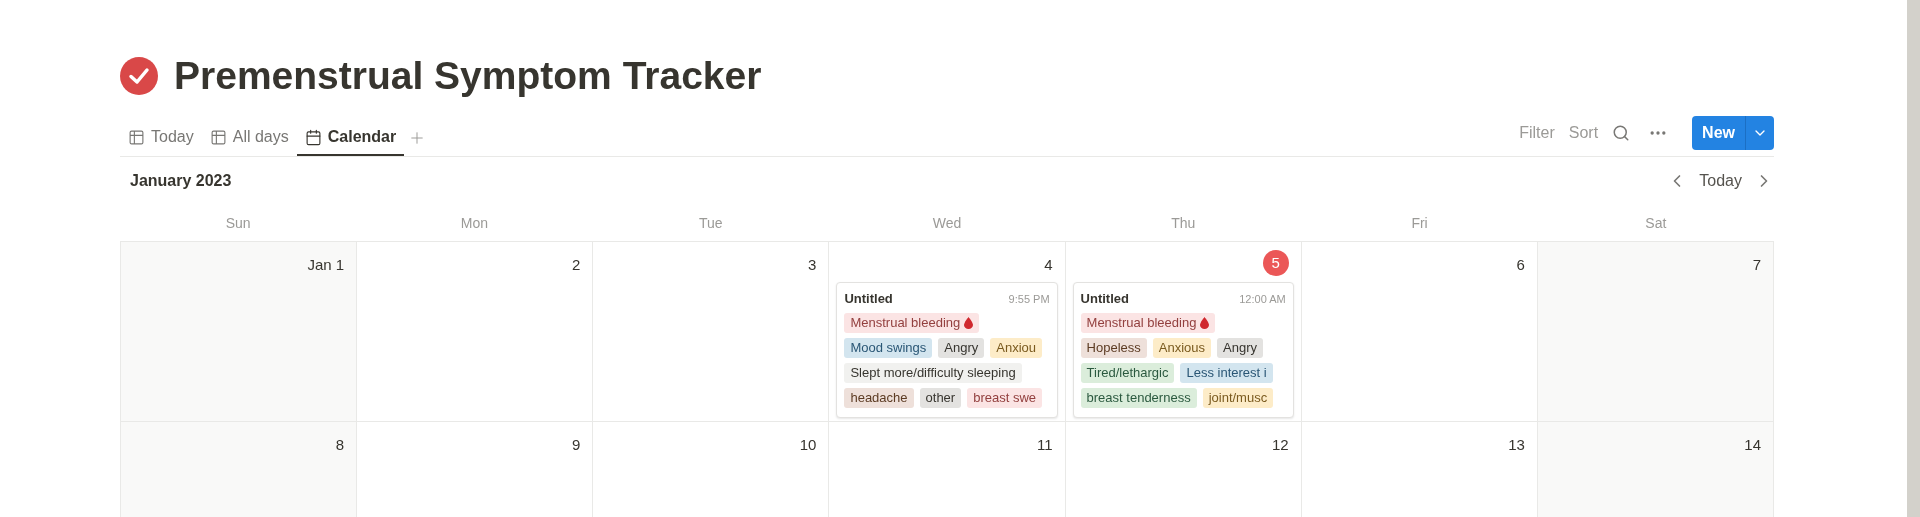 The height and width of the screenshot is (517, 1920). Describe the element at coordinates (1048, 264) in the screenshot. I see `day-number: 4` at that location.